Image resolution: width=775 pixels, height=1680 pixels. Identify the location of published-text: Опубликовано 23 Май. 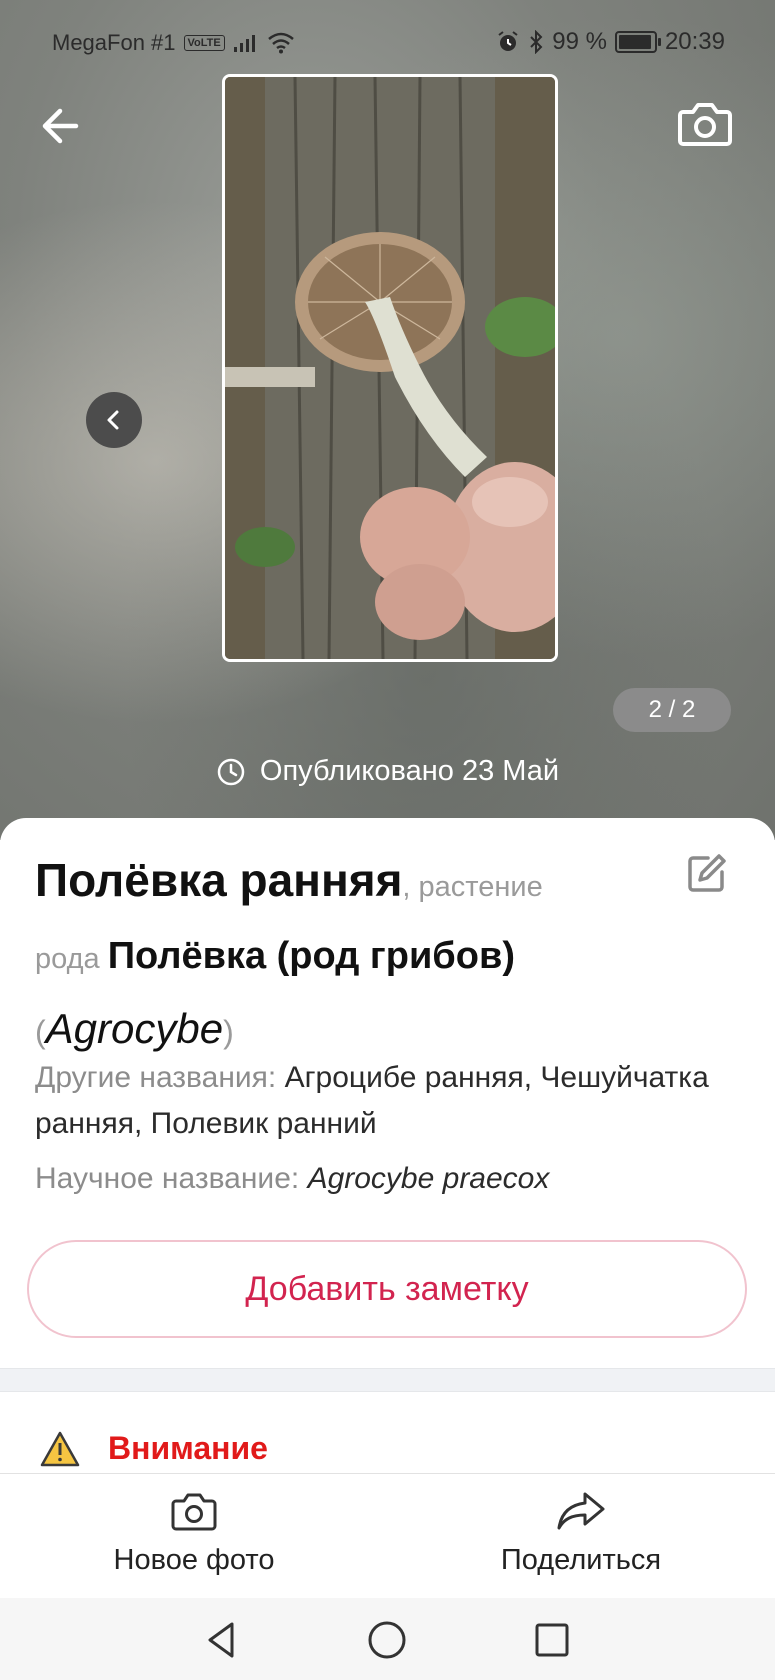
(409, 771).